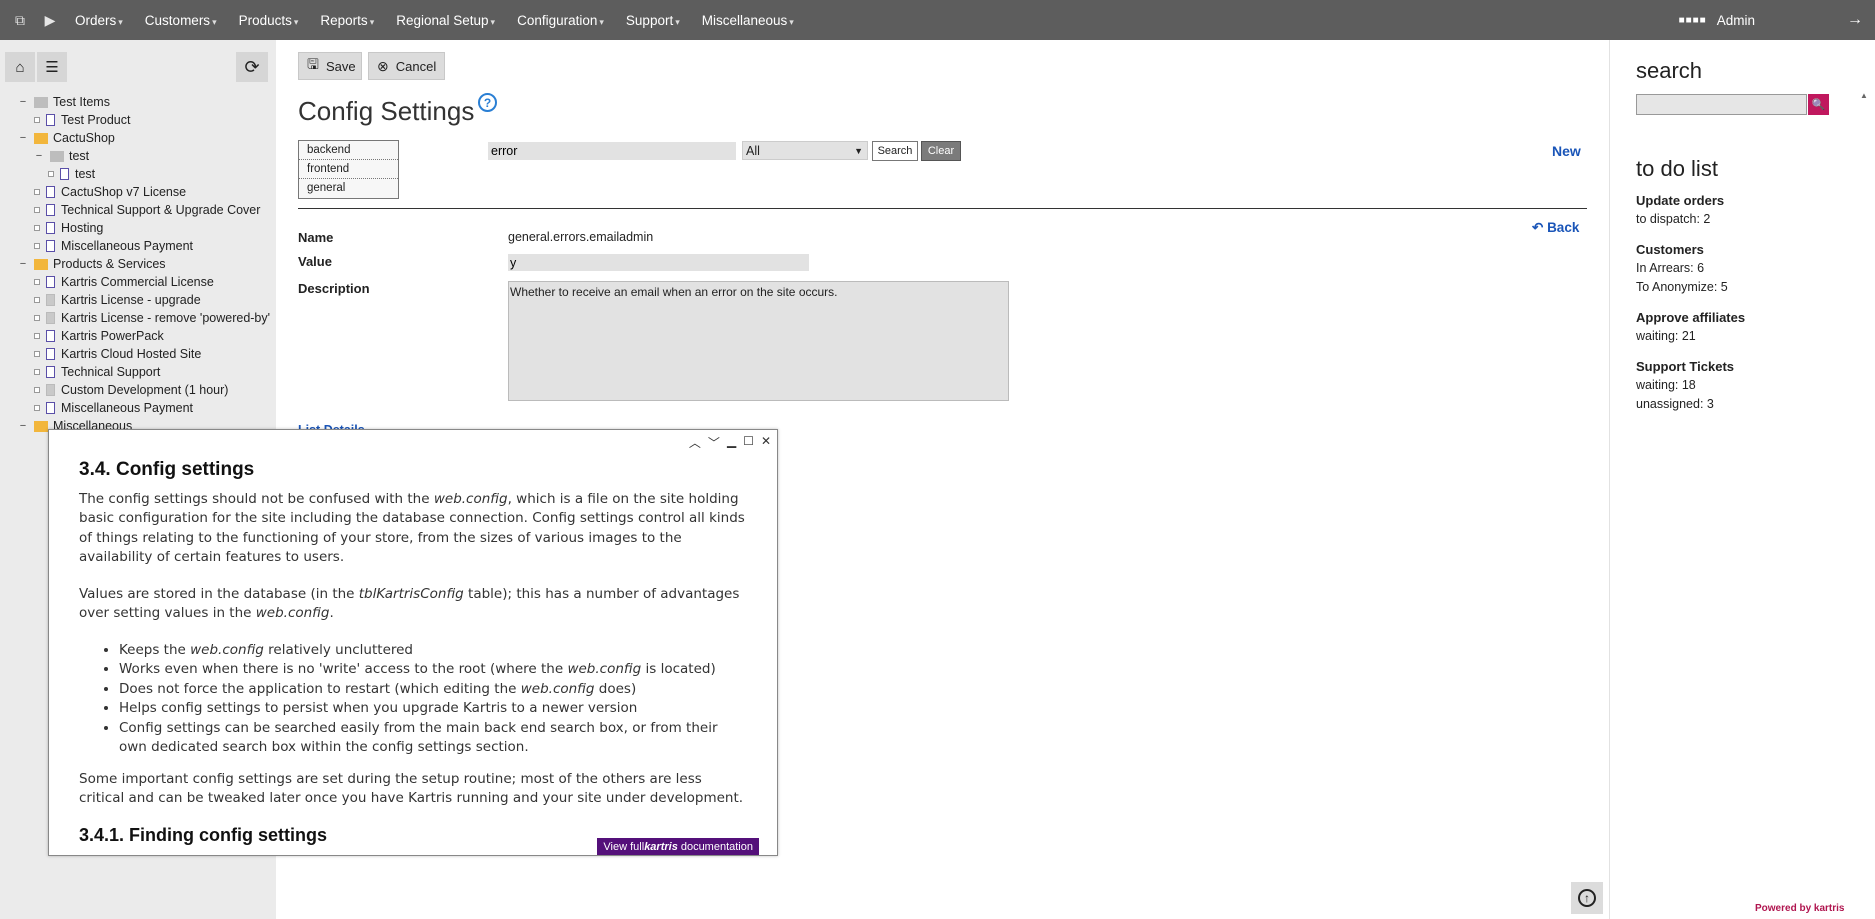 This screenshot has height=919, width=1875. Describe the element at coordinates (1867, 466) in the screenshot. I see `scrollbar: ▲` at that location.